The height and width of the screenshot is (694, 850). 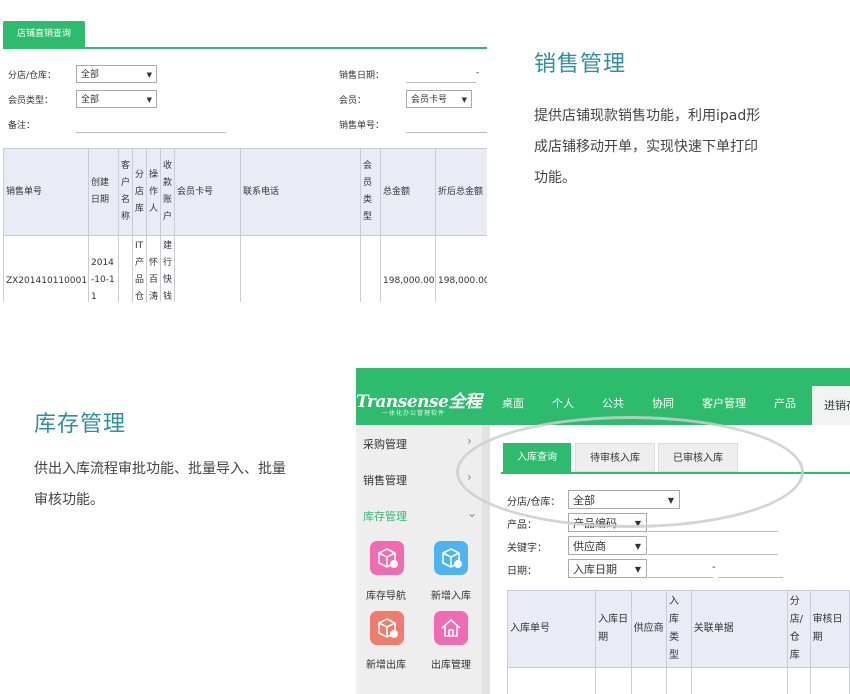 I want to click on description-line: 审核功能。, so click(x=69, y=500).